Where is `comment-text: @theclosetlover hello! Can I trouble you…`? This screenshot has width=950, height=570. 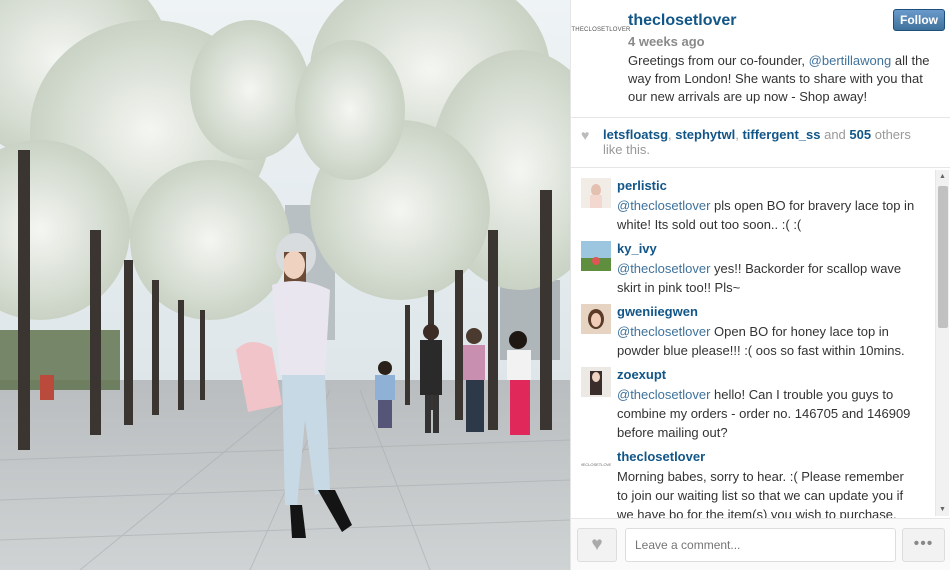 comment-text: @theclosetlover hello! Can I trouble you… is located at coordinates (767, 413).